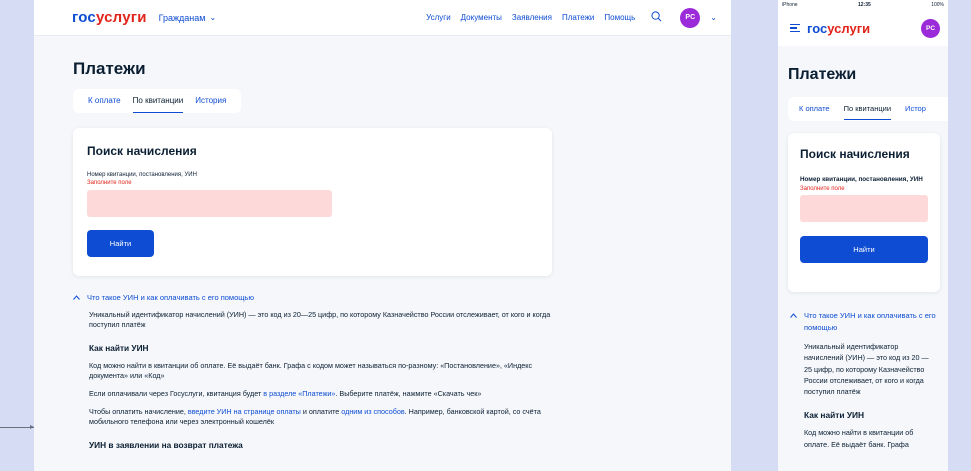  I want to click on clock: 12:35, so click(864, 5).